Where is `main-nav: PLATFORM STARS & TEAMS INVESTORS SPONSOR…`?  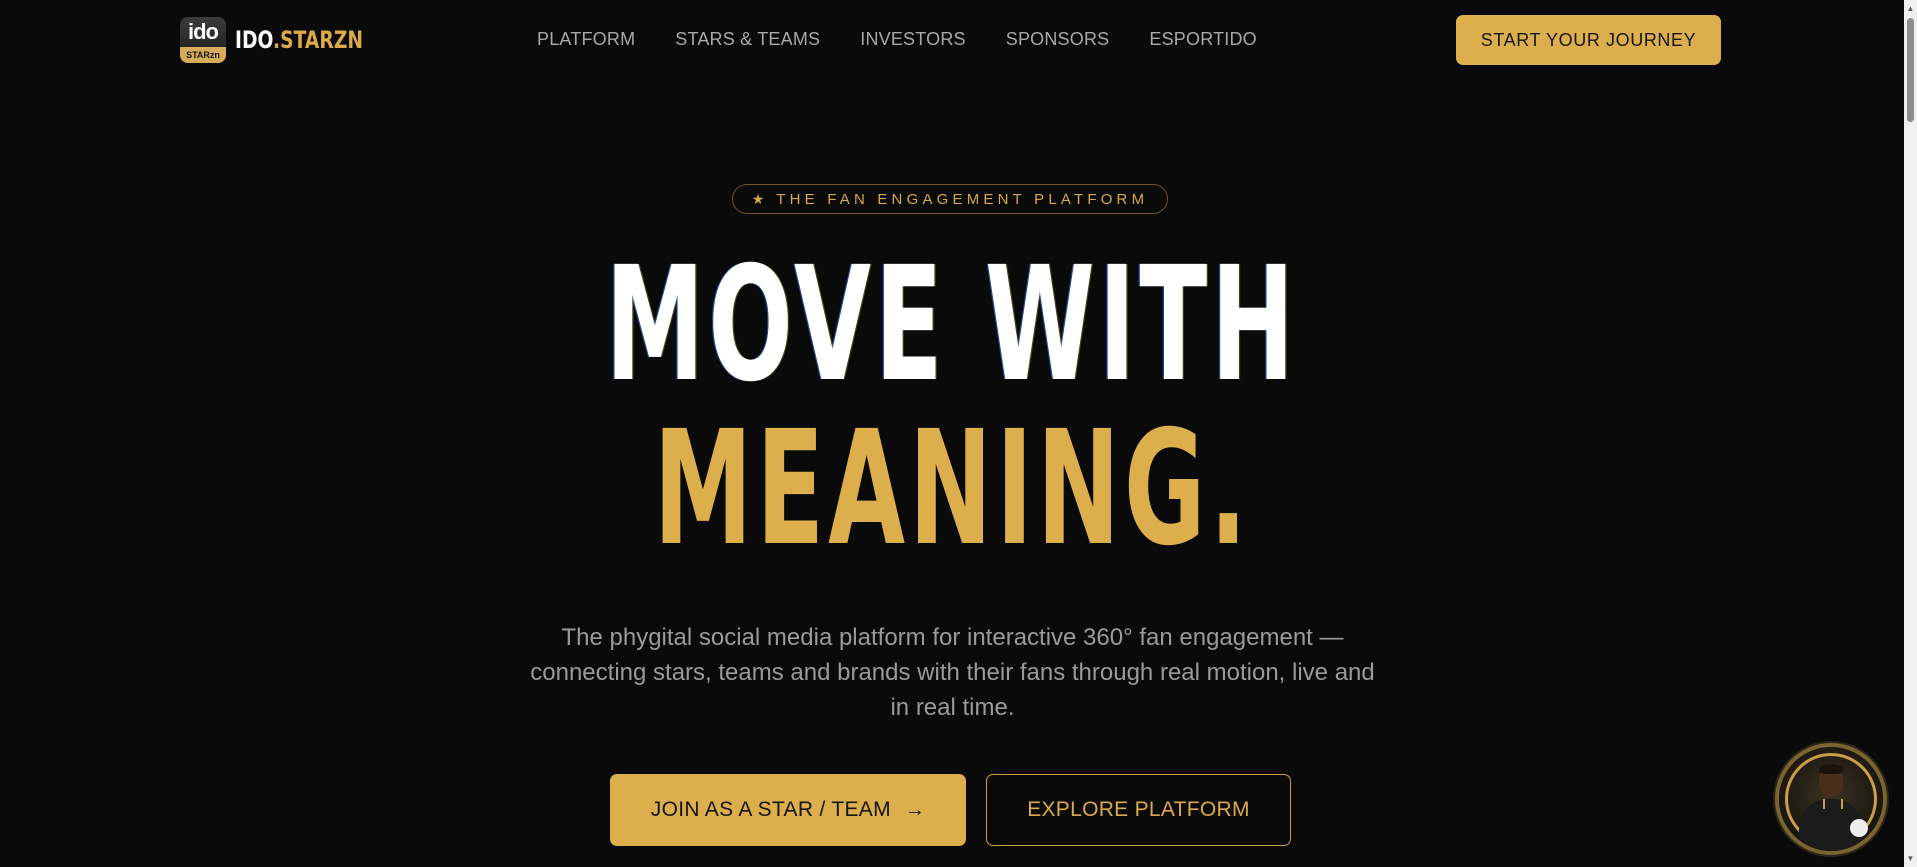 main-nav: PLATFORM STARS & TEAMS INVESTORS SPONSOR… is located at coordinates (917, 39).